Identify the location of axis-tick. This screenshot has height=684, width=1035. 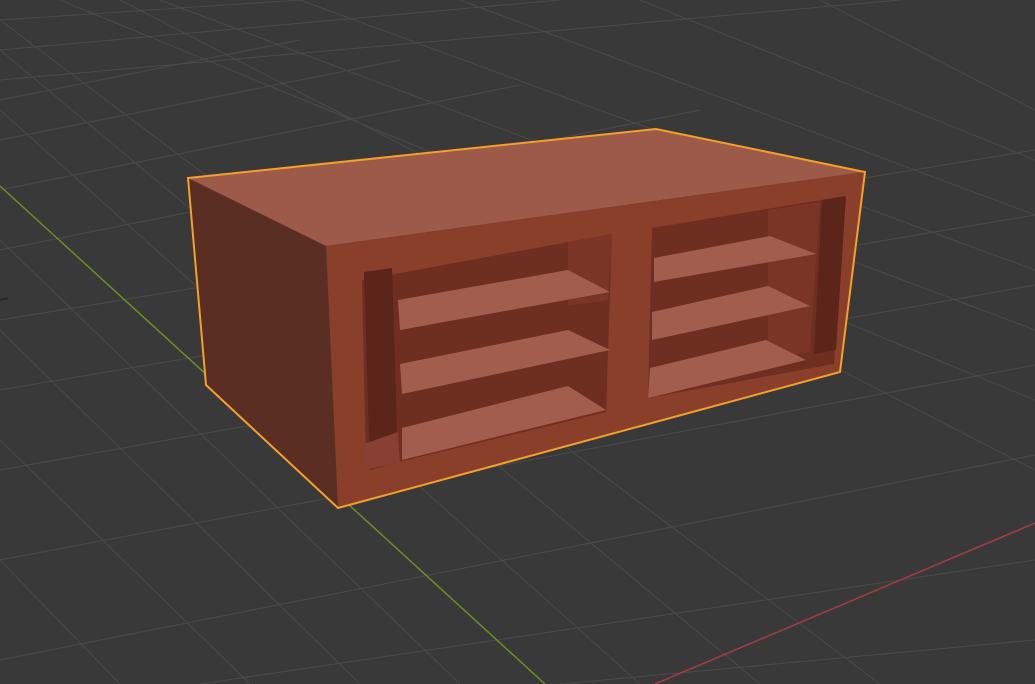
(4, 299).